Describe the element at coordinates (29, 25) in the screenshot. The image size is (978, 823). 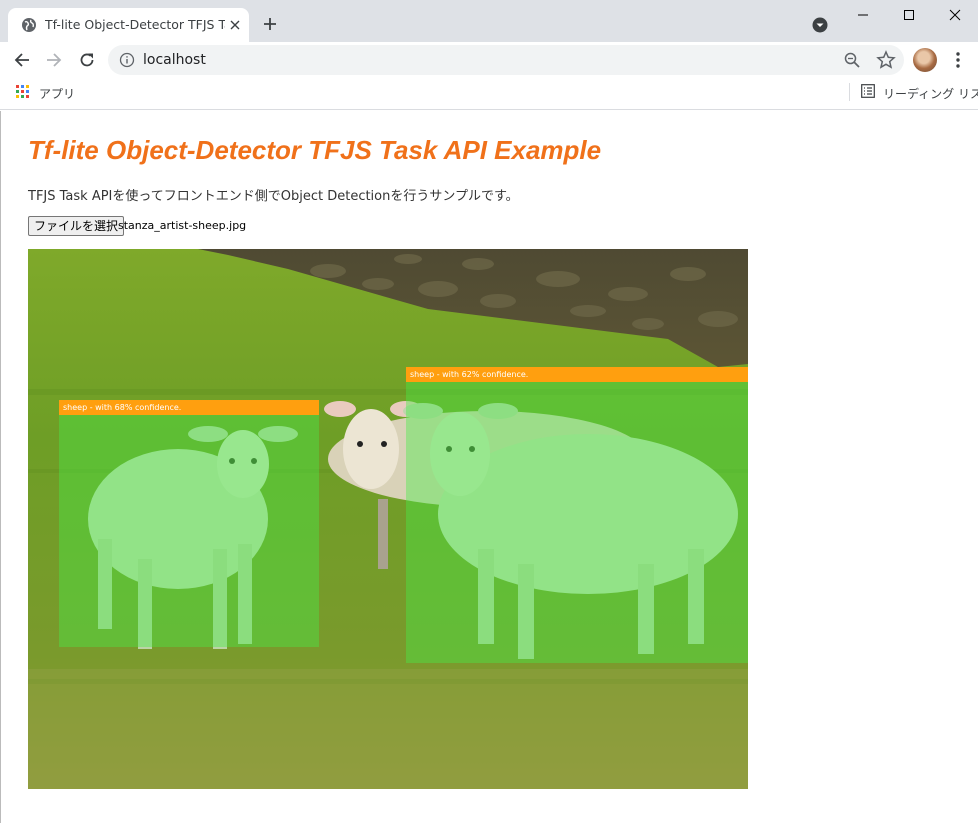
I see `globe-icon` at that location.